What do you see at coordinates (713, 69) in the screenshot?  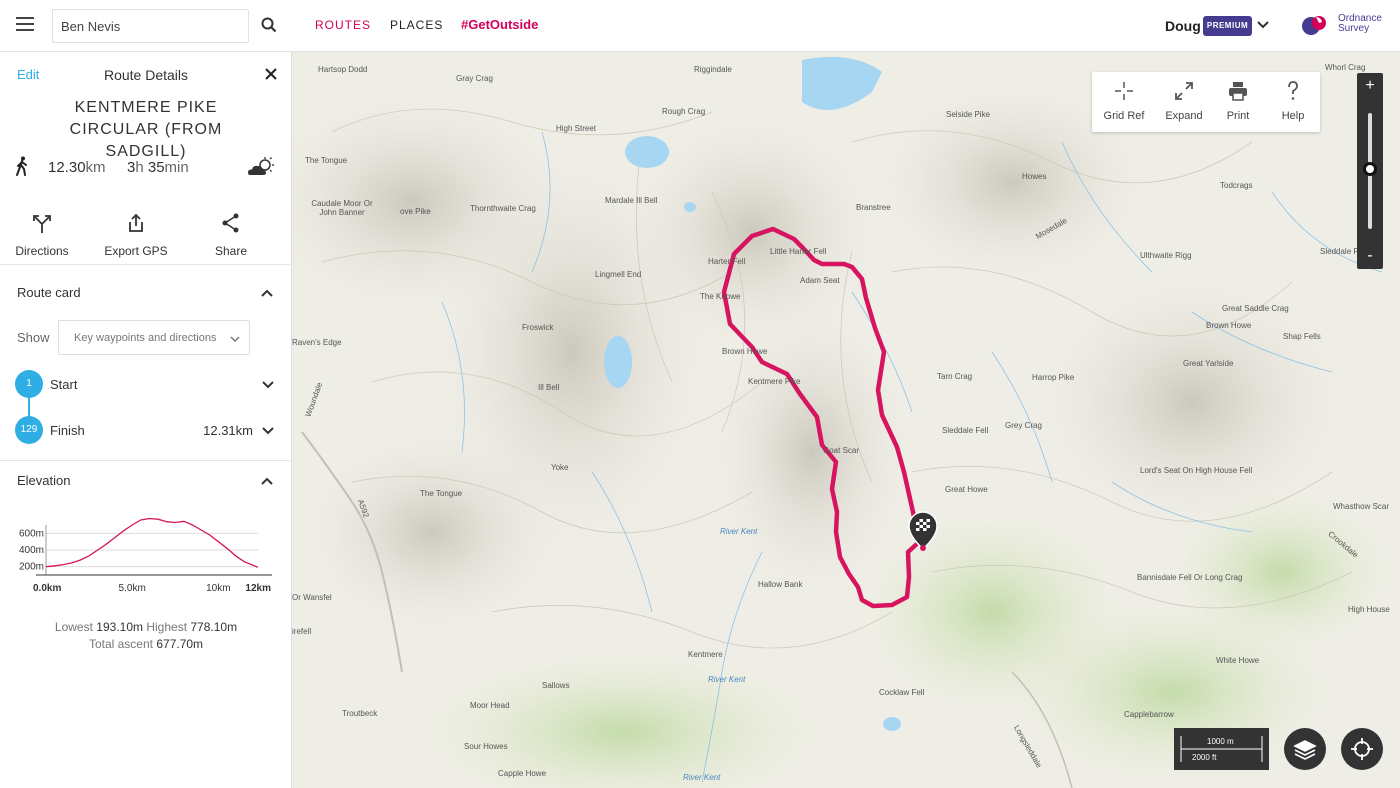 I see `map-label: Riggindale` at bounding box center [713, 69].